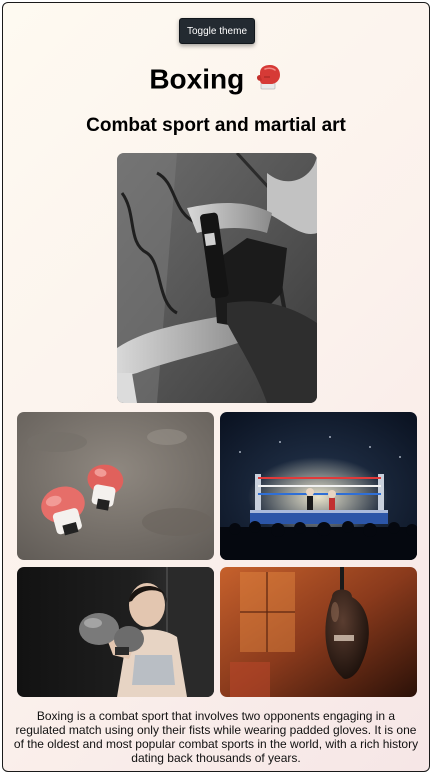  Describe the element at coordinates (115, 486) in the screenshot. I see `boxing-gloves-photo` at that location.